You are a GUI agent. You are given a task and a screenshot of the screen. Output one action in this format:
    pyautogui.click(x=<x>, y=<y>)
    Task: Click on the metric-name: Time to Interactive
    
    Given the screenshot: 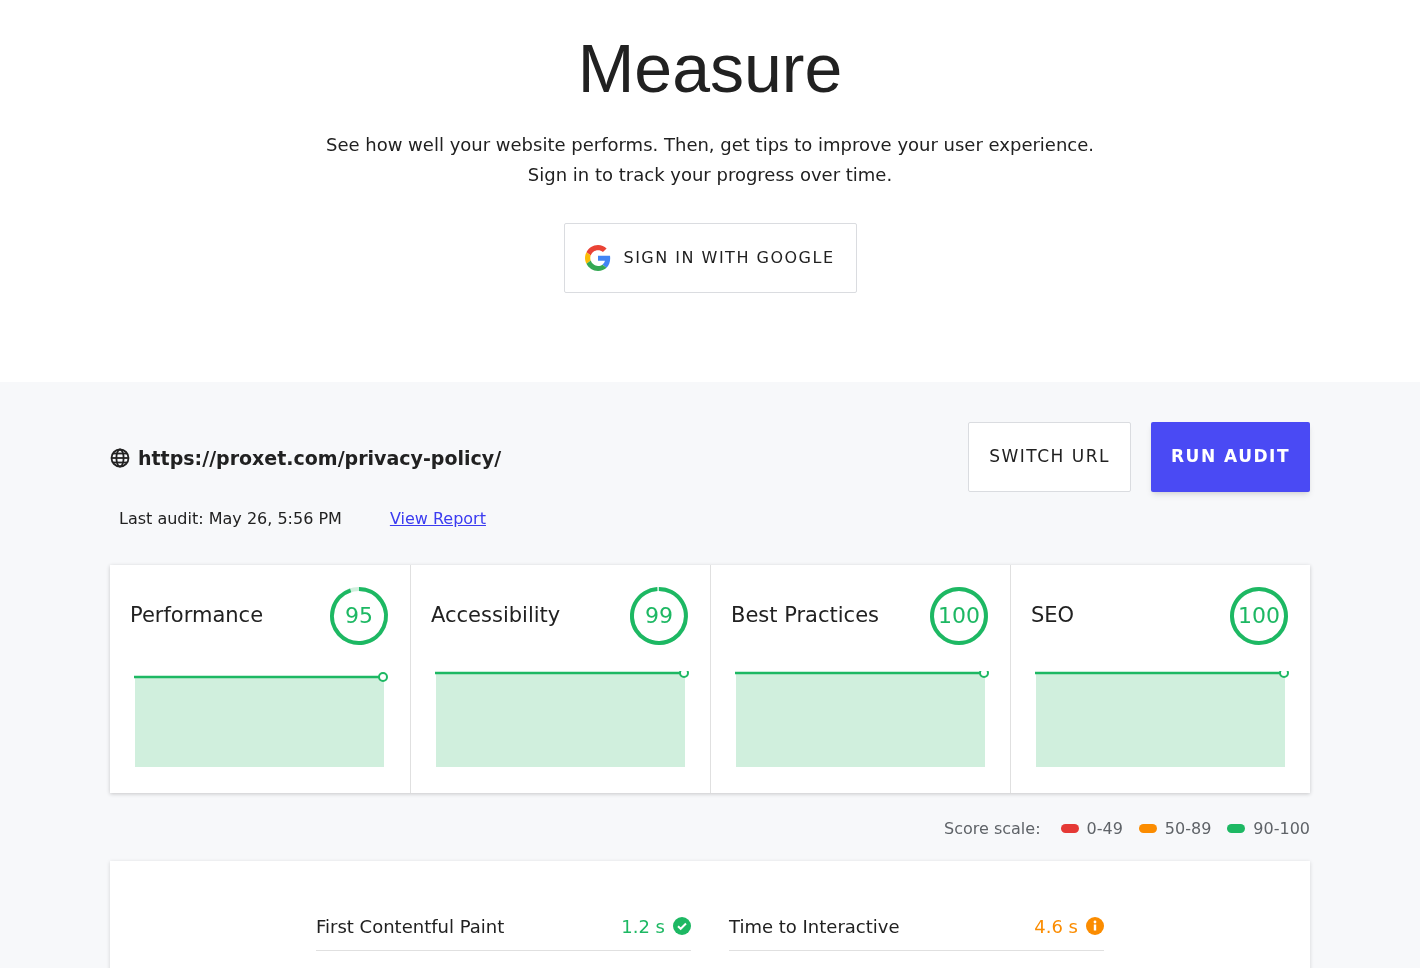 What is the action you would take?
    pyautogui.click(x=814, y=926)
    